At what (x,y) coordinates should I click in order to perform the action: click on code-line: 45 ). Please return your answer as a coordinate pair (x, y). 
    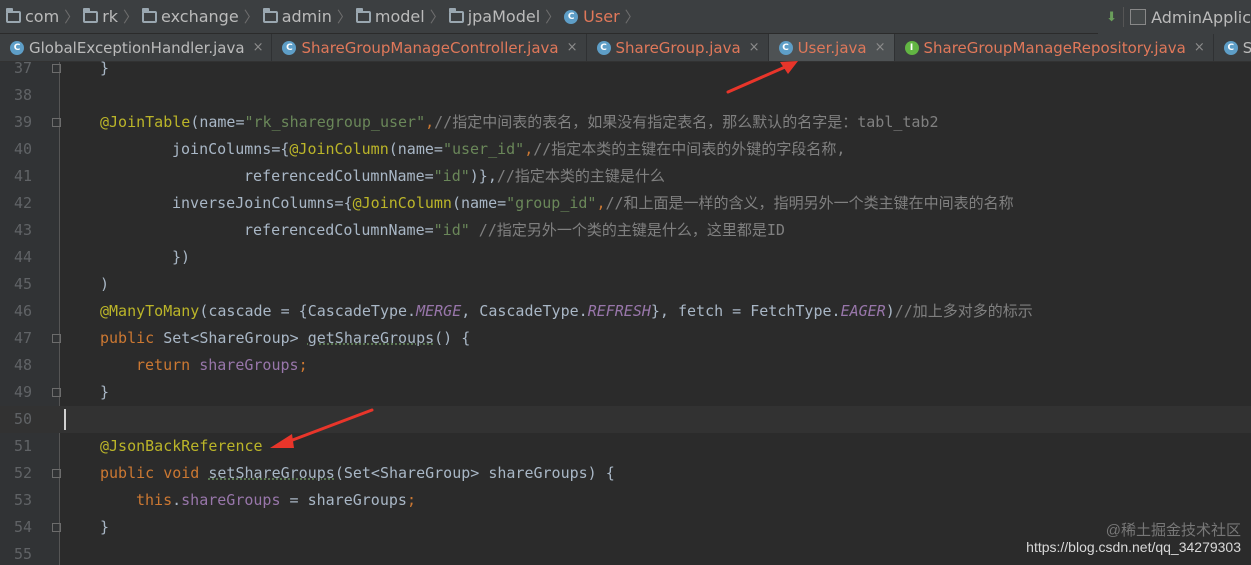
    Looking at the image, I should click on (625, 284).